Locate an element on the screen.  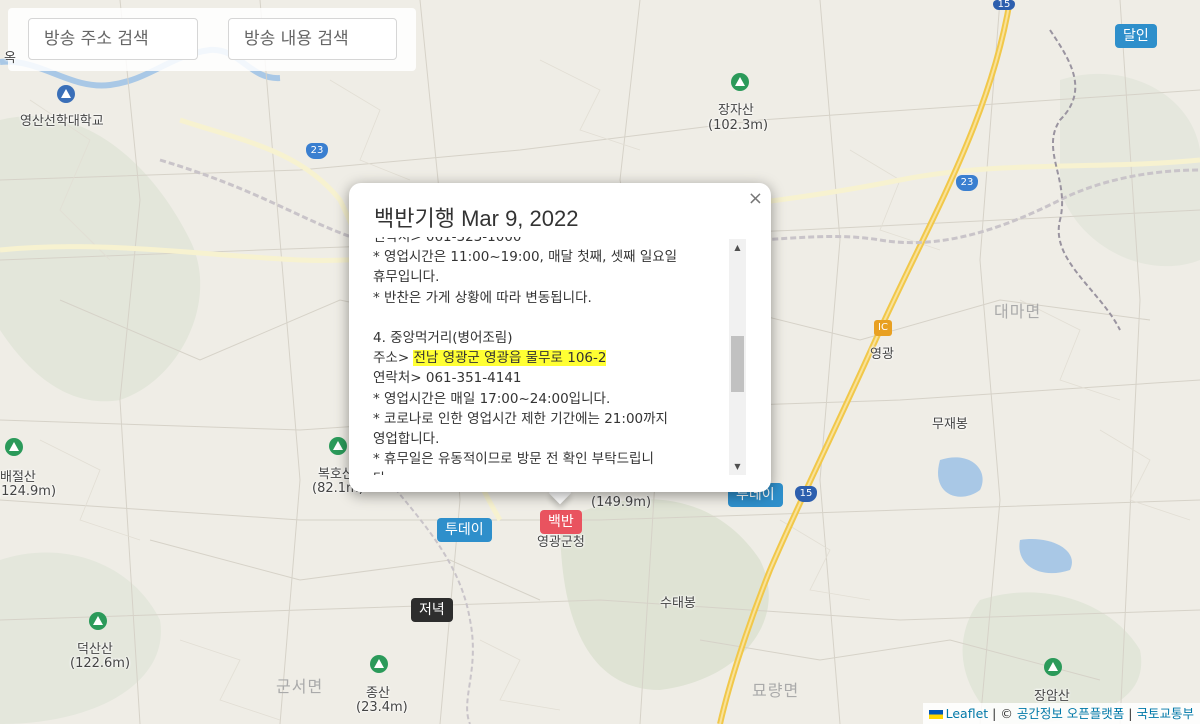
popup-line: * 영업시간은 매일 17:00~24:00입니다. is located at coordinates (492, 398).